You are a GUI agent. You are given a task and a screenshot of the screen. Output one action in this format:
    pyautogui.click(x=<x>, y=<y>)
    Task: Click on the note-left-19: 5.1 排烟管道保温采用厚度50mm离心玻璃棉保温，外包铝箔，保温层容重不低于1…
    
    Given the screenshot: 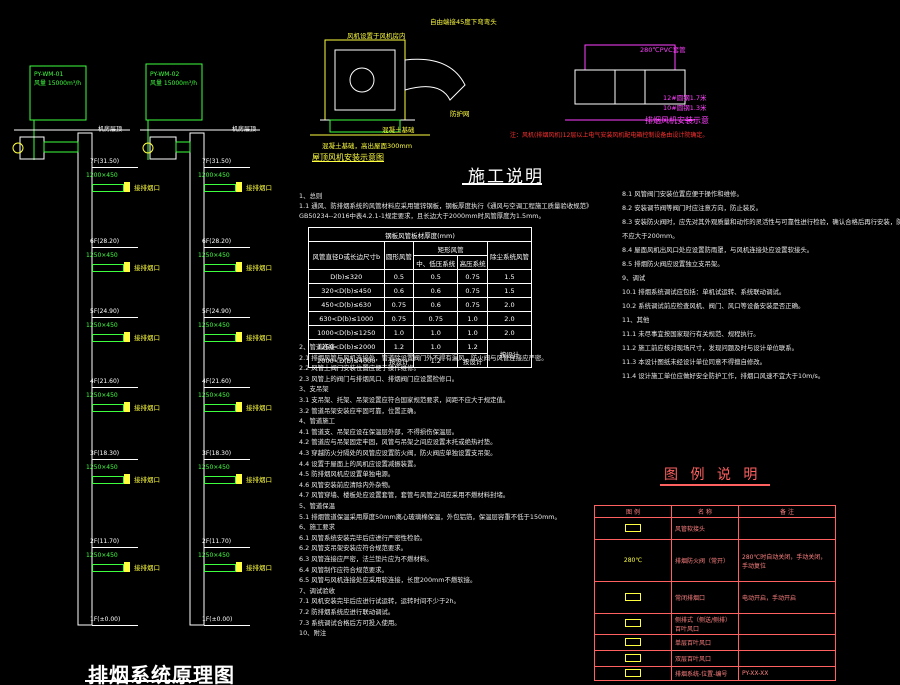 What is the action you would take?
    pyautogui.click(x=430, y=516)
    